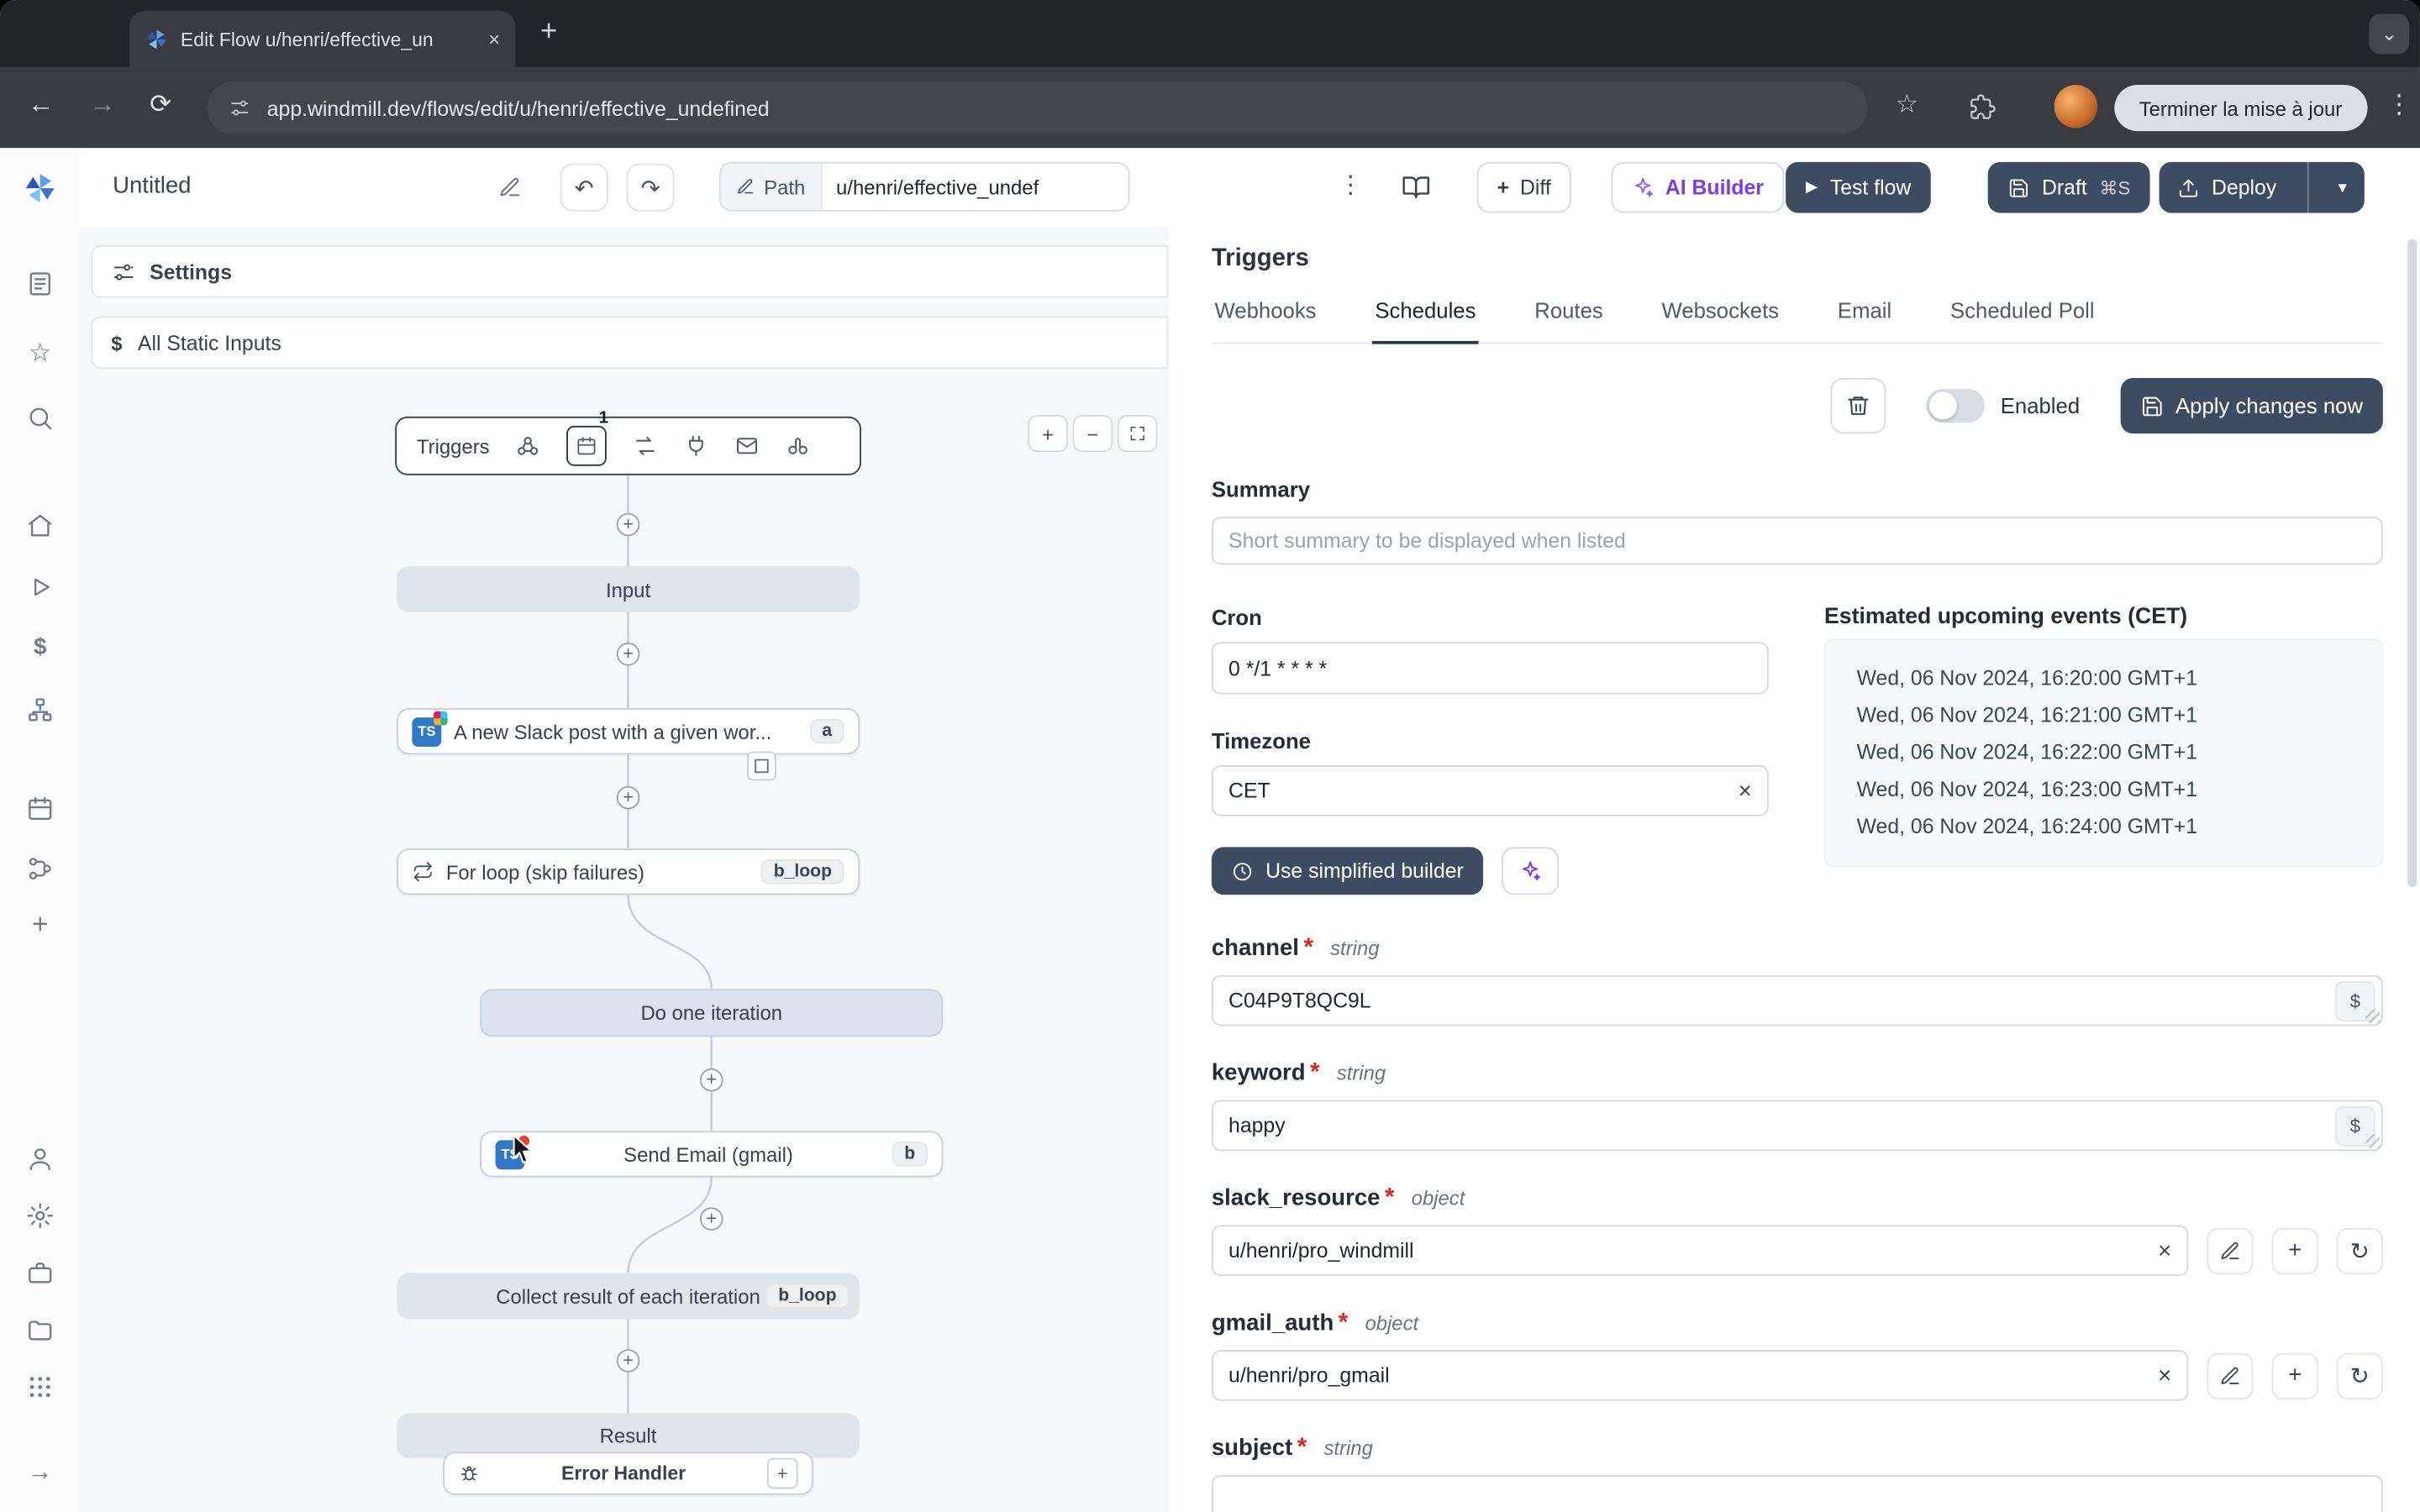 The width and height of the screenshot is (2420, 1512). What do you see at coordinates (152, 186) in the screenshot?
I see `flow-title: Untitled` at bounding box center [152, 186].